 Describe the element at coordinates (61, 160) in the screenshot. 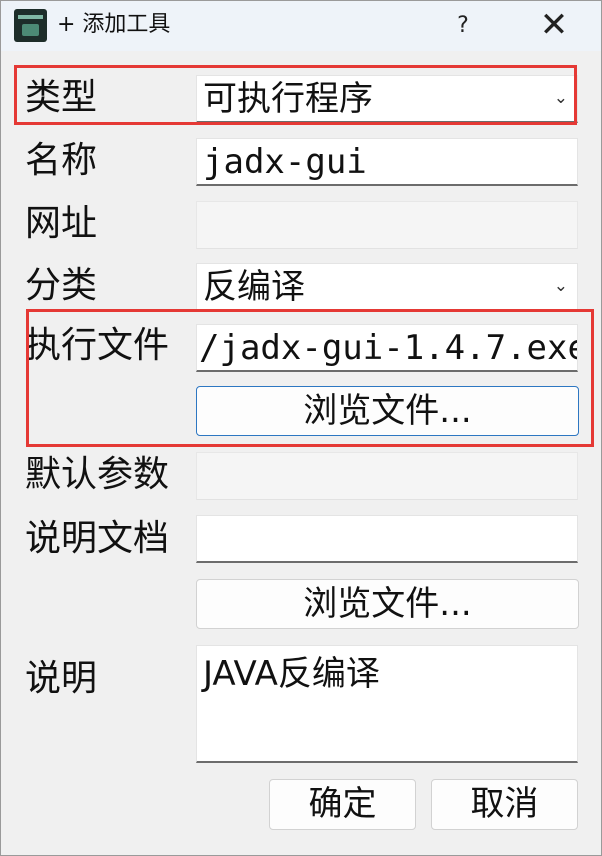

I see `name-label: 名称` at that location.